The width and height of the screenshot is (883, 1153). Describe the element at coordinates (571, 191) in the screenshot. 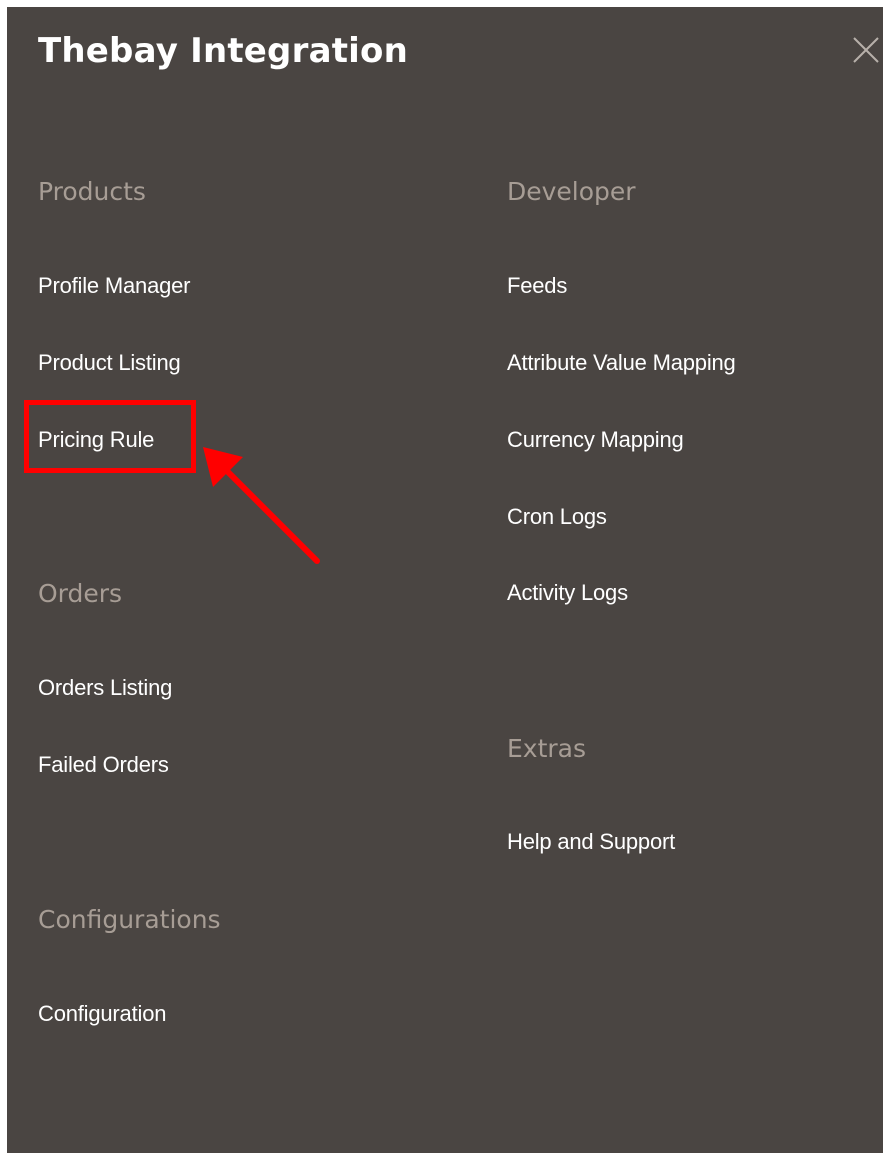

I see `section-heading-developer: Developer` at that location.